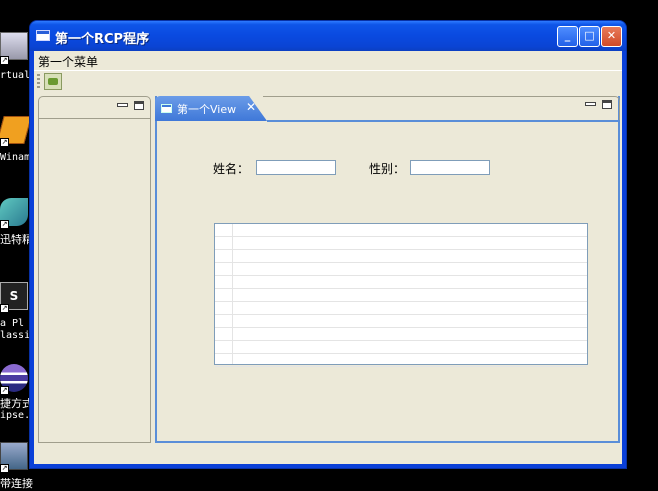 The width and height of the screenshot is (658, 491). I want to click on toolbar, so click(328, 81).